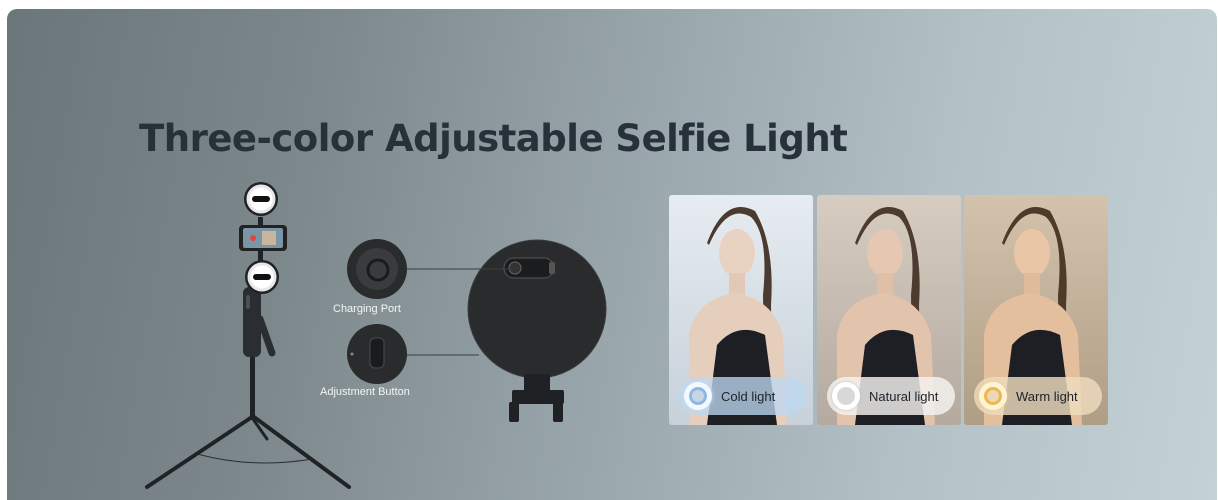 The height and width of the screenshot is (500, 1218). Describe the element at coordinates (493, 138) in the screenshot. I see `banner-title: Three-color Adjustable Selfie Light` at that location.